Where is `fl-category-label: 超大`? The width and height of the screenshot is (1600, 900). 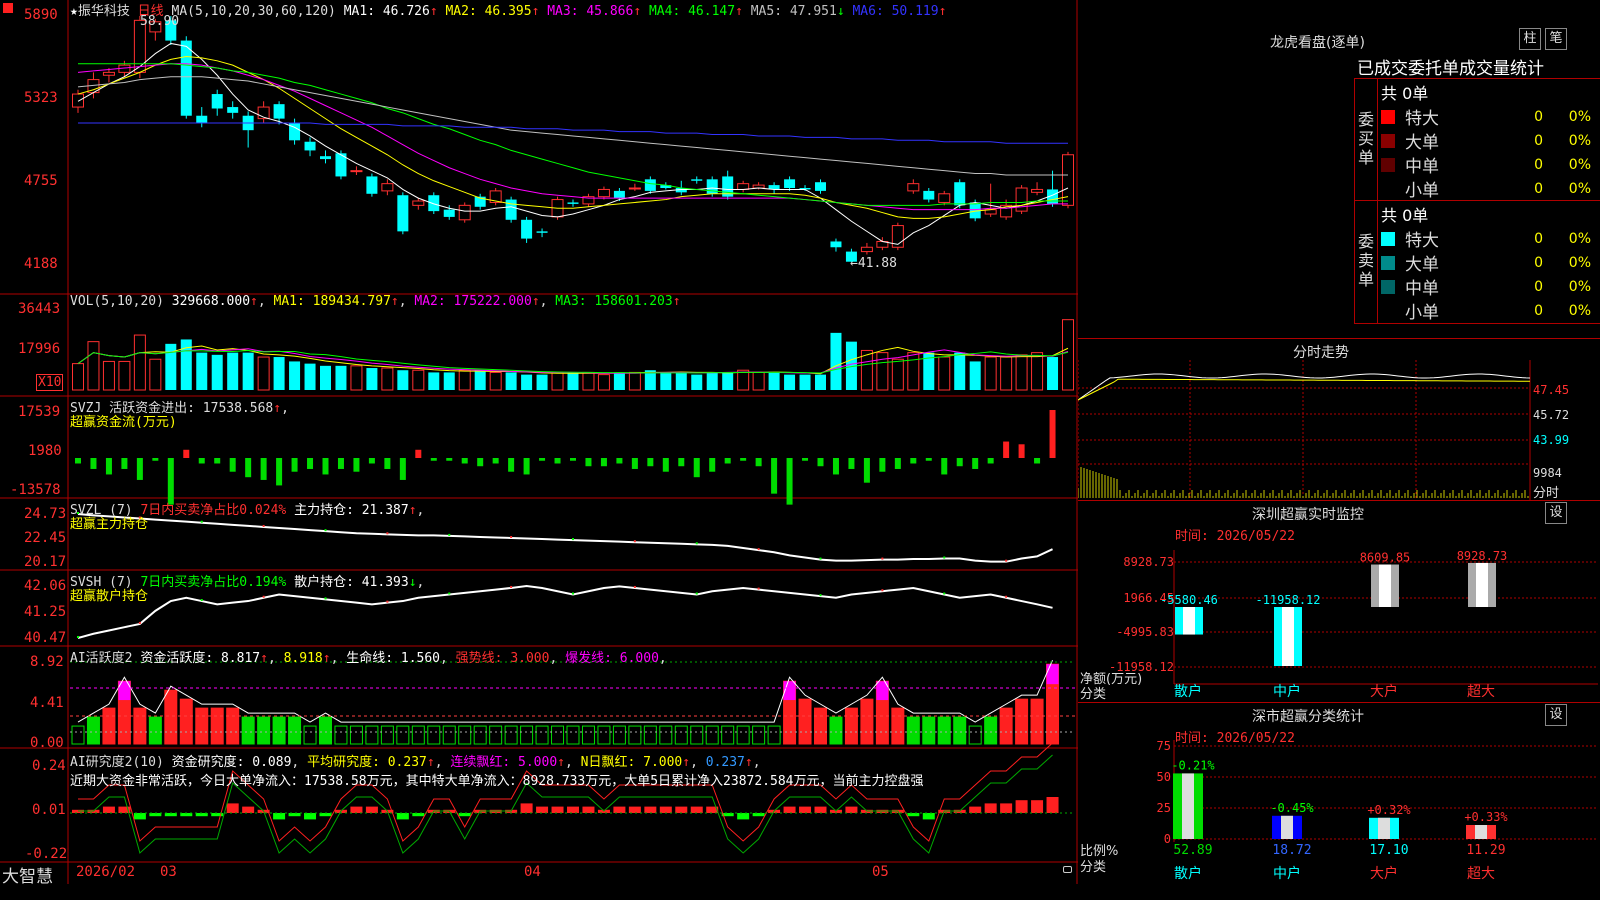 fl-category-label: 超大 is located at coordinates (1481, 874).